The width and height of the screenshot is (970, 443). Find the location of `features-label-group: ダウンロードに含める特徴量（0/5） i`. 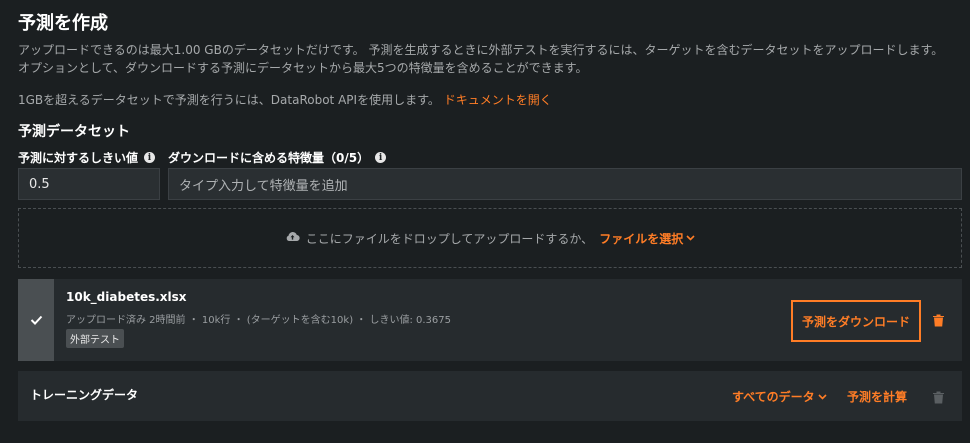

features-label-group: ダウンロードに含める特徴量（0/5） i is located at coordinates (277, 157).